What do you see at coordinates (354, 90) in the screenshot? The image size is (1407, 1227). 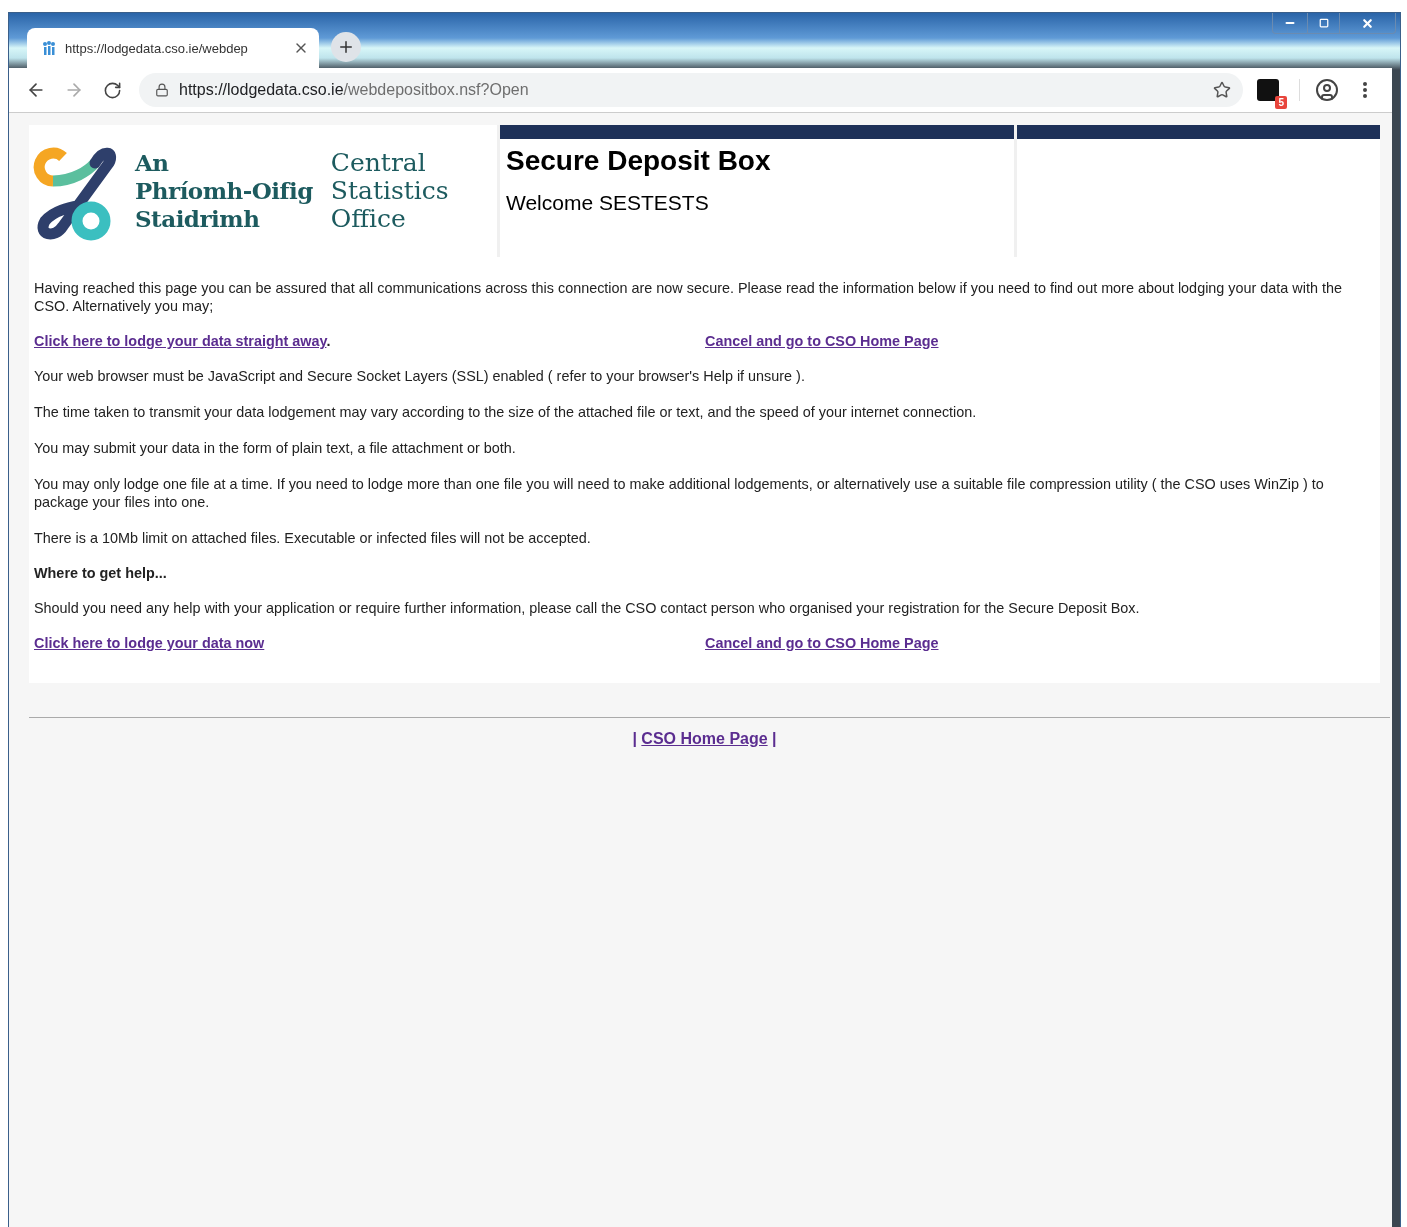 I see `url-text: https://lodgedata.cso.ie/webdepositbox.nsf?Open` at bounding box center [354, 90].